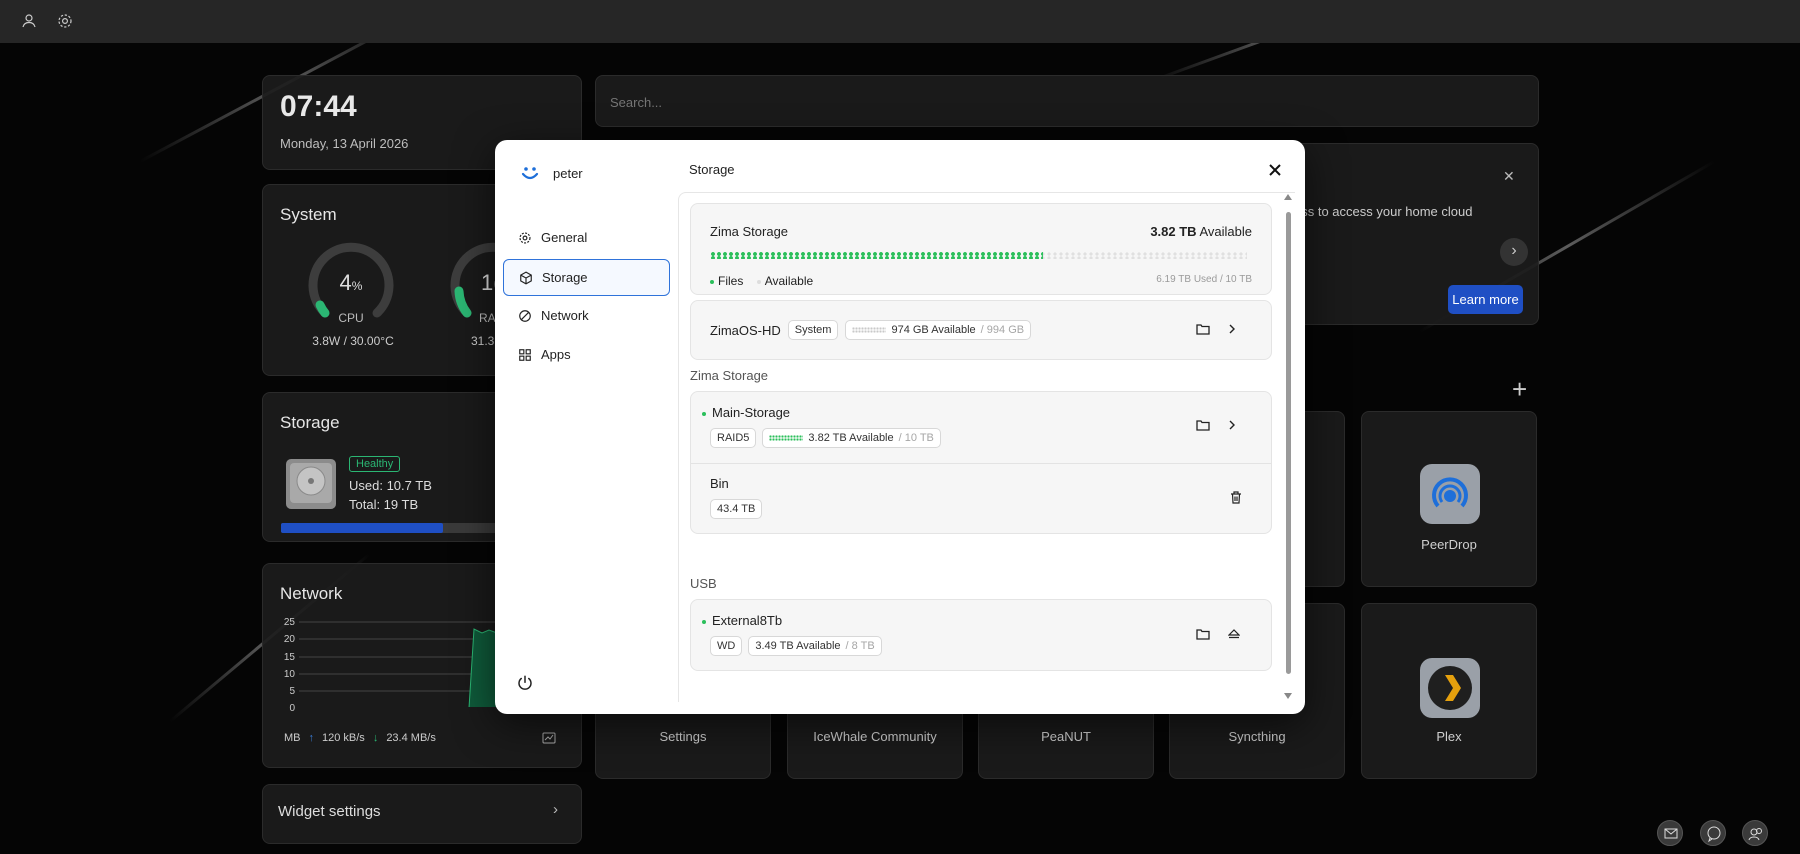 The width and height of the screenshot is (1800, 854). What do you see at coordinates (318, 106) in the screenshot?
I see `clock-time: 07:44` at bounding box center [318, 106].